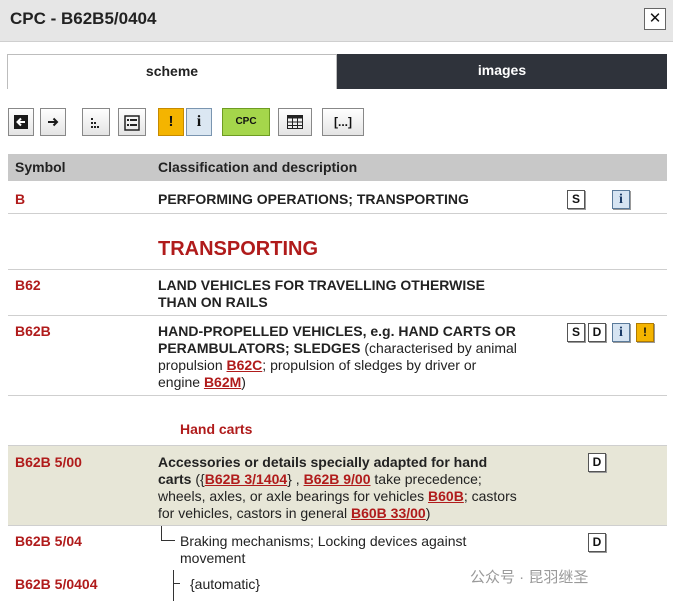  Describe the element at coordinates (48, 462) in the screenshot. I see `row-symbol: B62B 5/00` at that location.